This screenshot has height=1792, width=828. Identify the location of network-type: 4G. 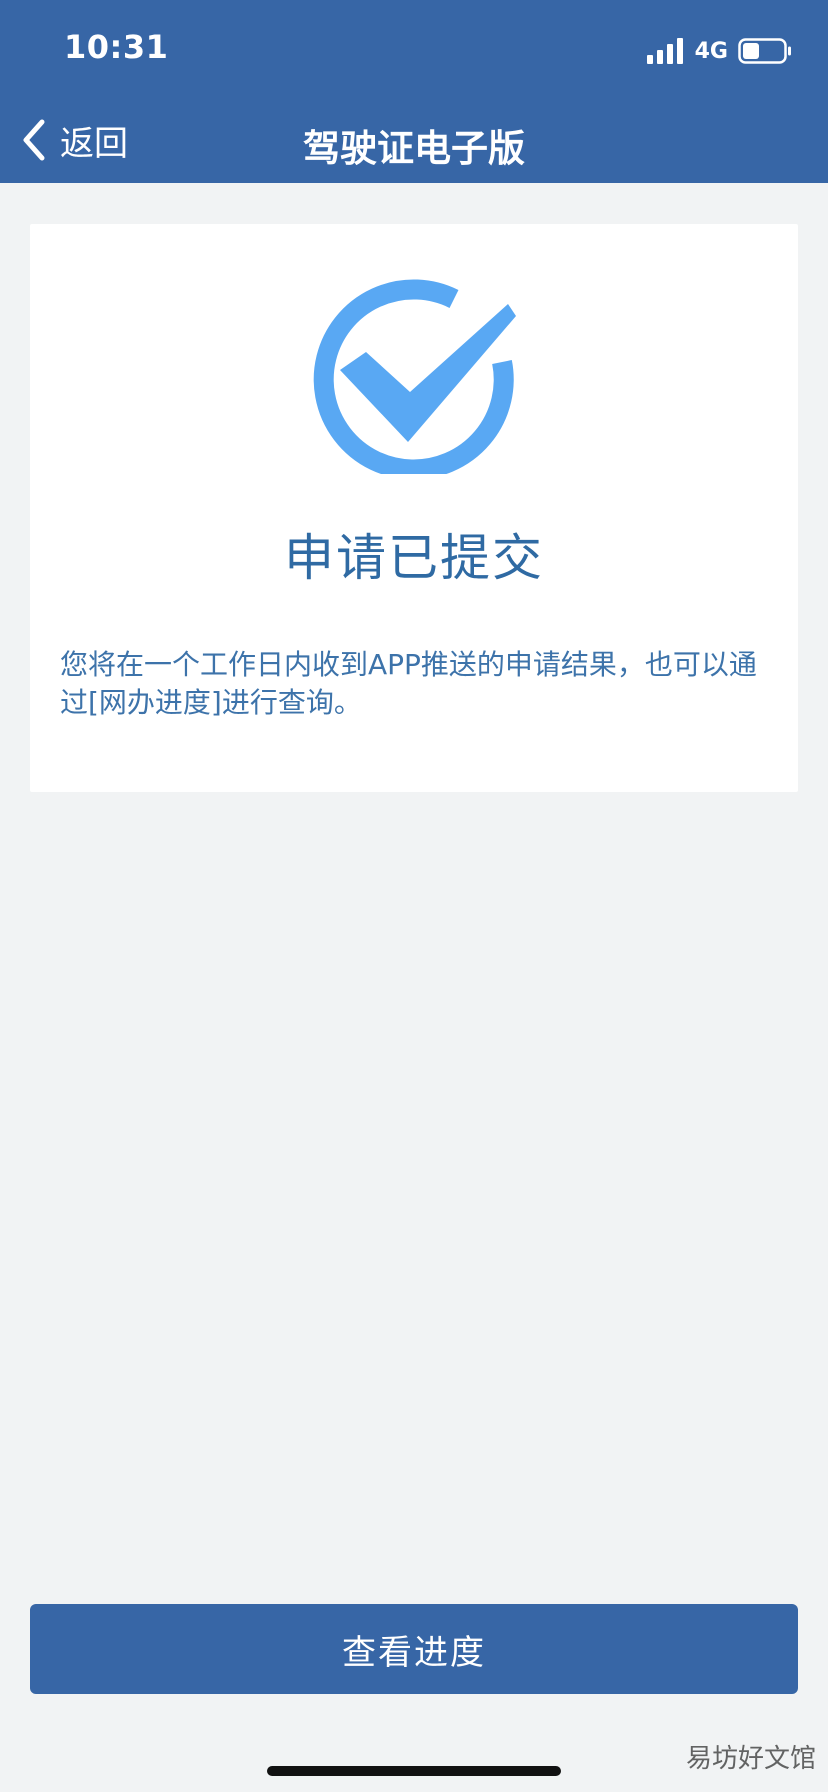
(711, 51).